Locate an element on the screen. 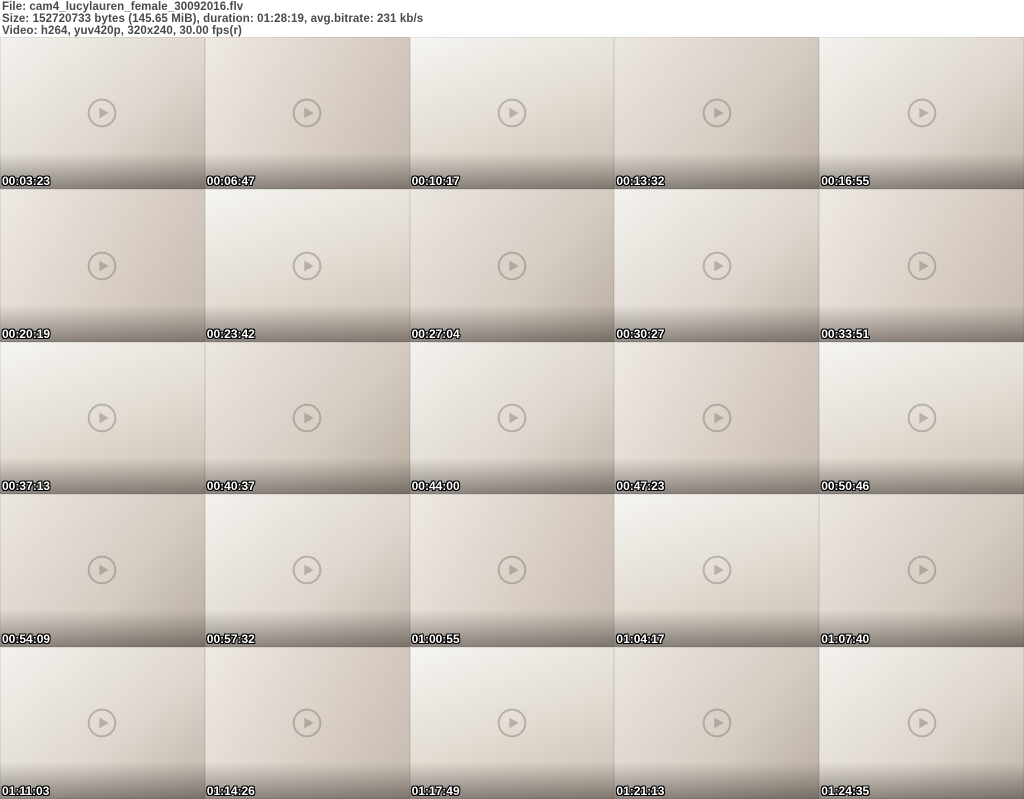 The image size is (1024, 799). timestamp-label: 00:10:17 is located at coordinates (435, 181).